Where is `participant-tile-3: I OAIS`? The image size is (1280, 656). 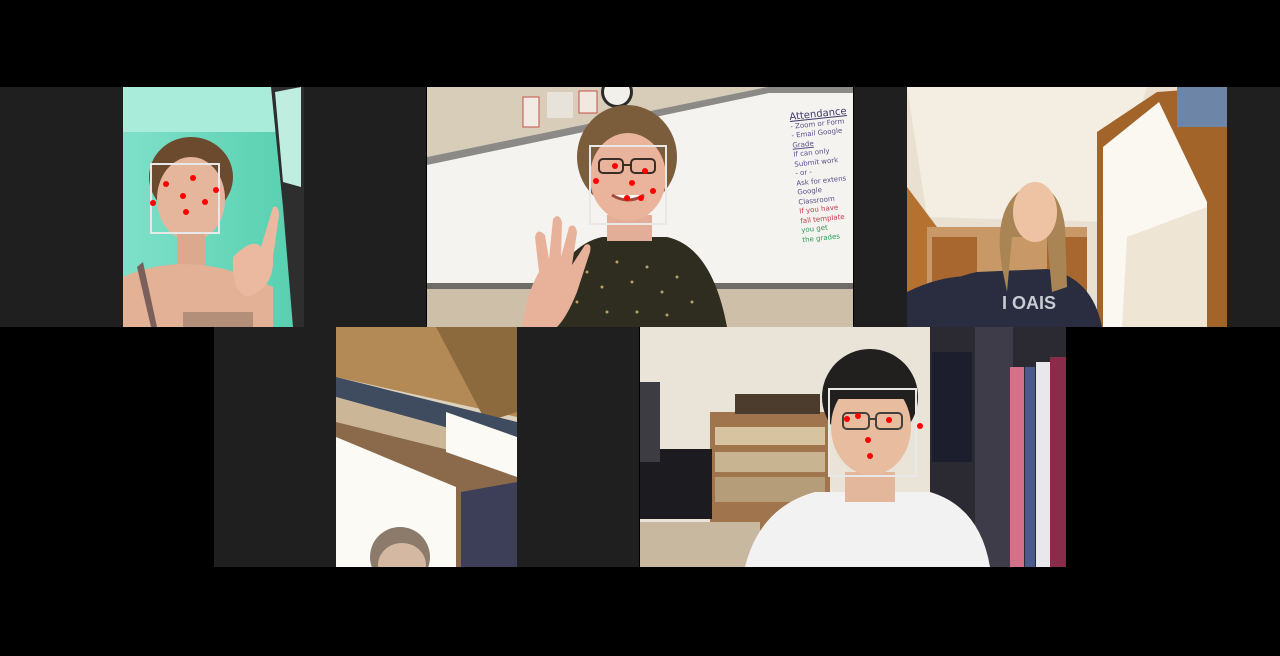
participant-tile-3: I OAIS is located at coordinates (1067, 207).